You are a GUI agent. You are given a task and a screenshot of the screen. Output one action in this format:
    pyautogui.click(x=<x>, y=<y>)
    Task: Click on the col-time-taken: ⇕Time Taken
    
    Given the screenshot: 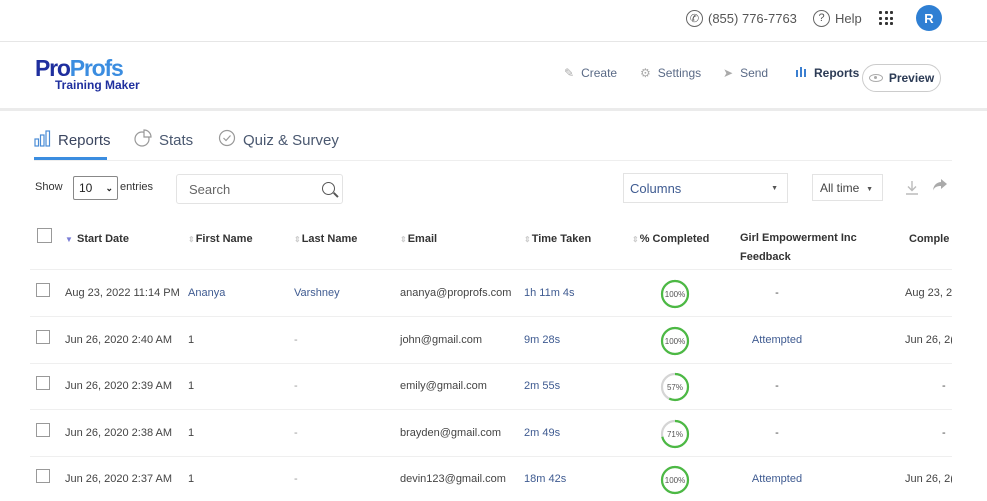 What is the action you would take?
    pyautogui.click(x=557, y=239)
    